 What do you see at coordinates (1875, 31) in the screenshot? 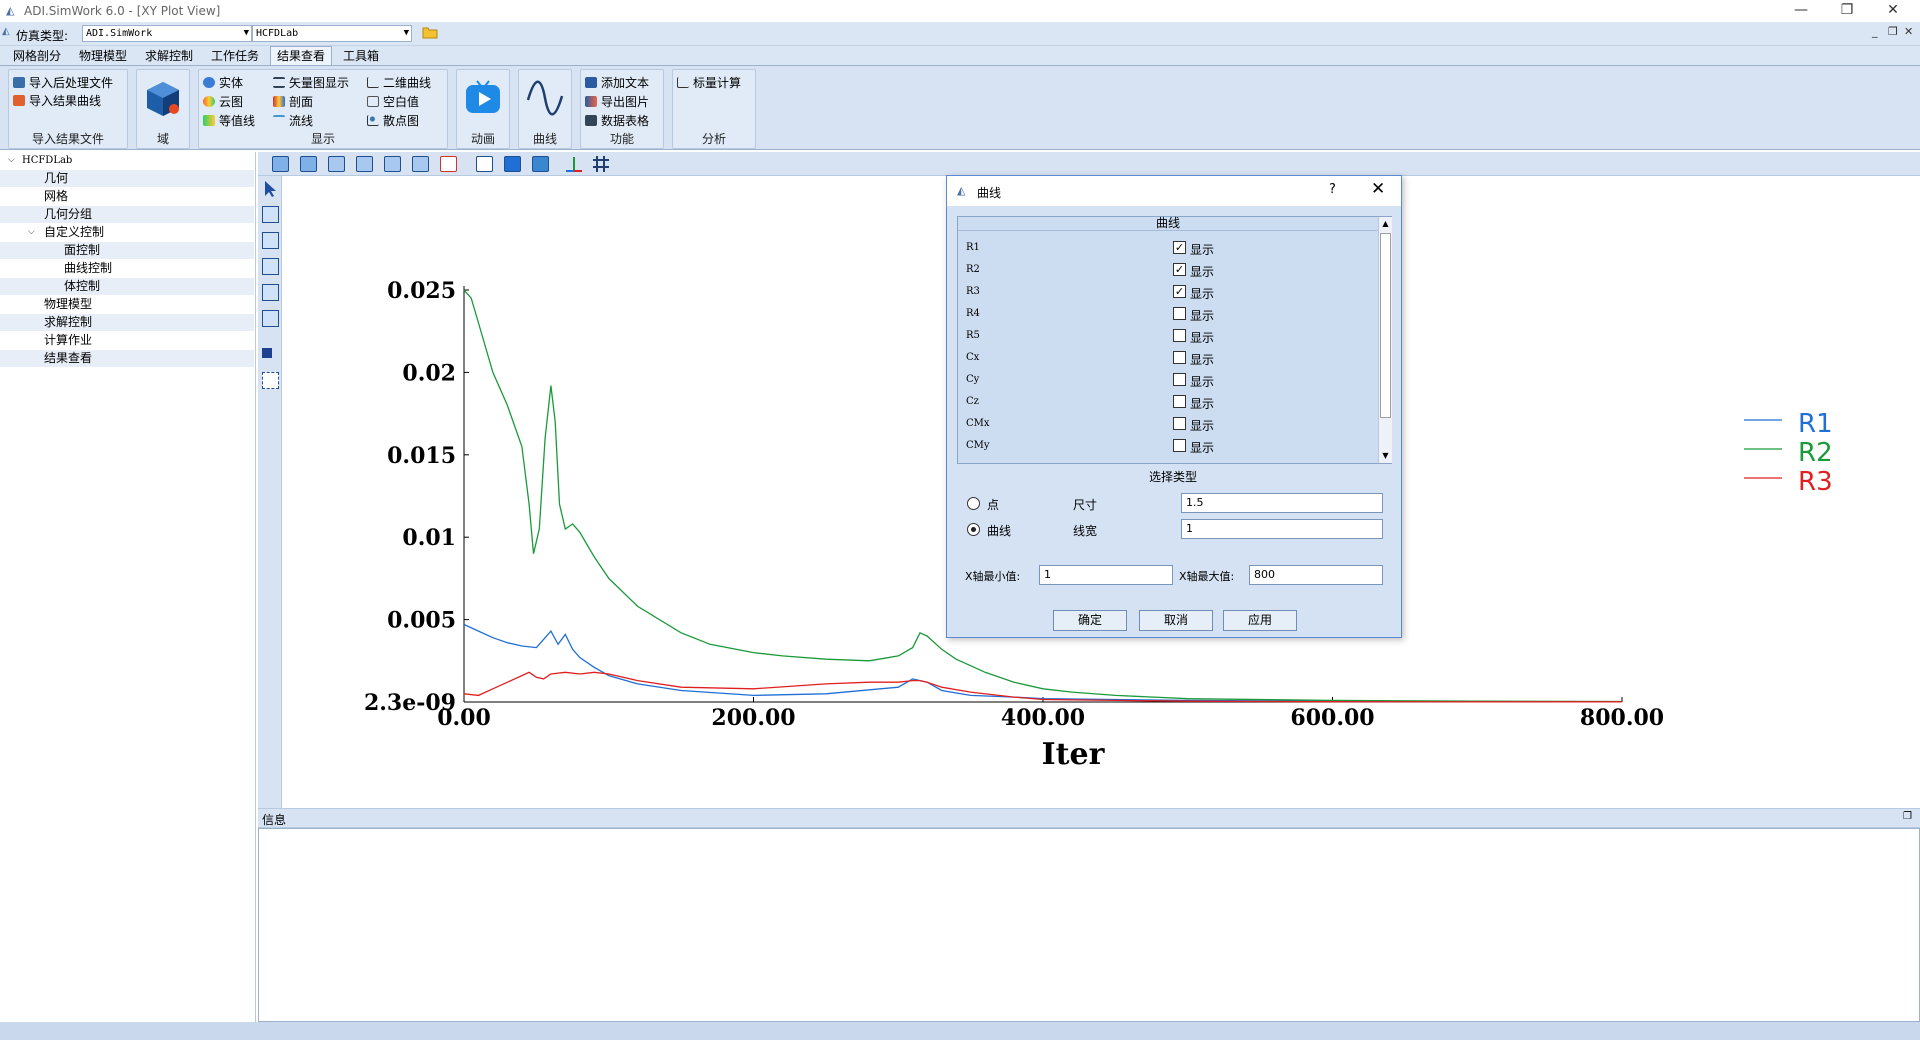
I see `mdi-minimize-button: _` at bounding box center [1875, 31].